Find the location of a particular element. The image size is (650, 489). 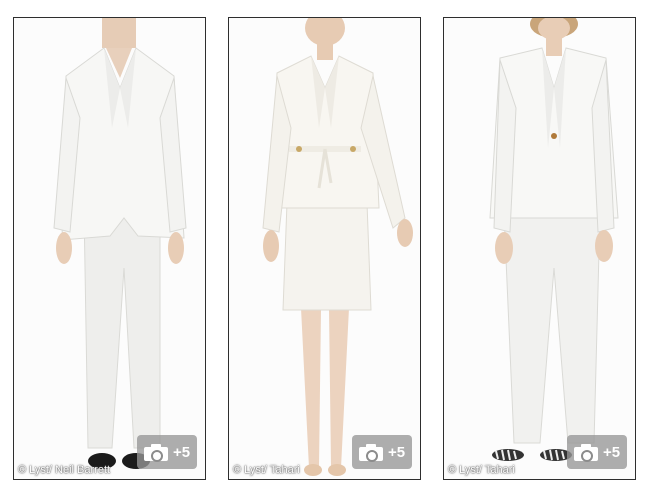

photo-credit: © Lyst/ Neil Barrett is located at coordinates (64, 470).